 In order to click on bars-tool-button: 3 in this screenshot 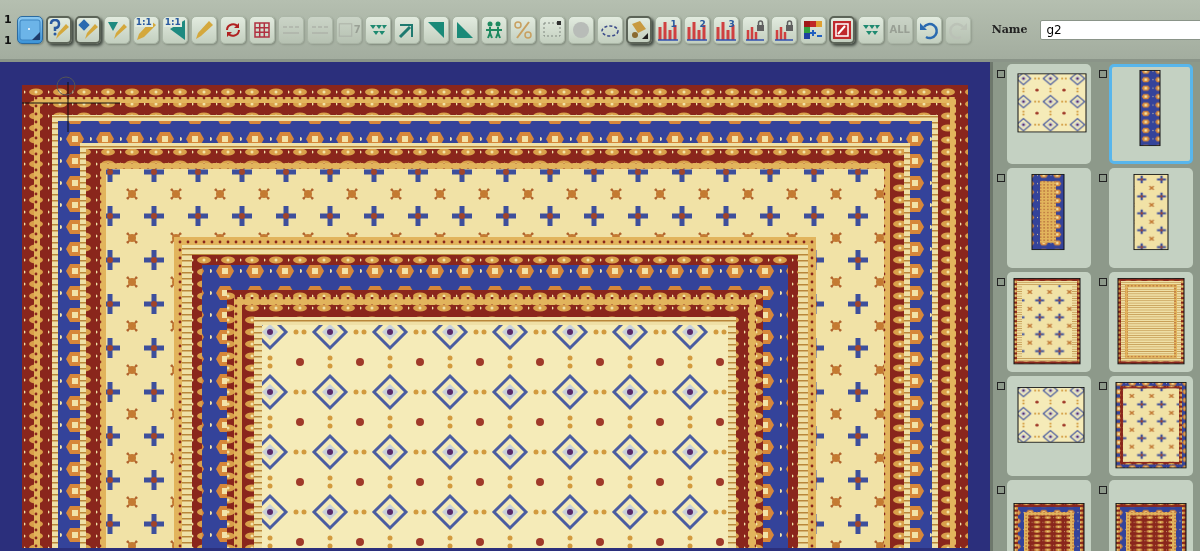, I will do `click(725, 29)`.